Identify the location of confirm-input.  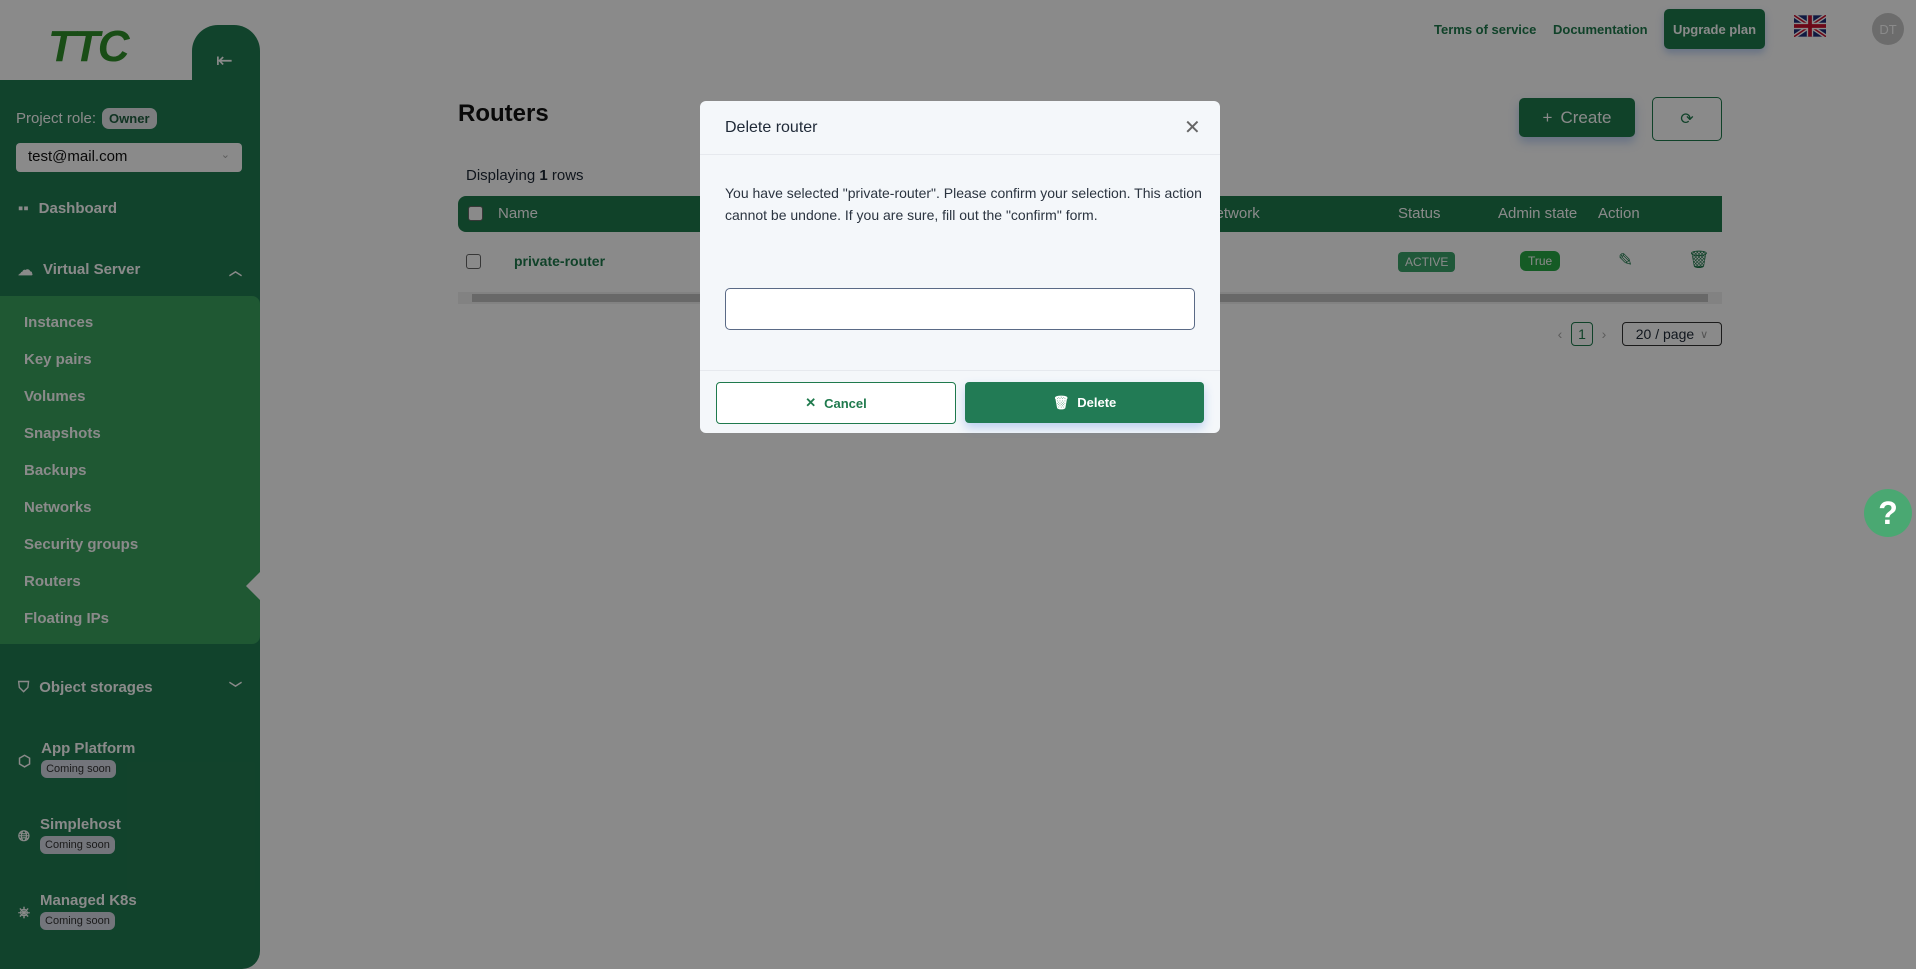
(960, 309).